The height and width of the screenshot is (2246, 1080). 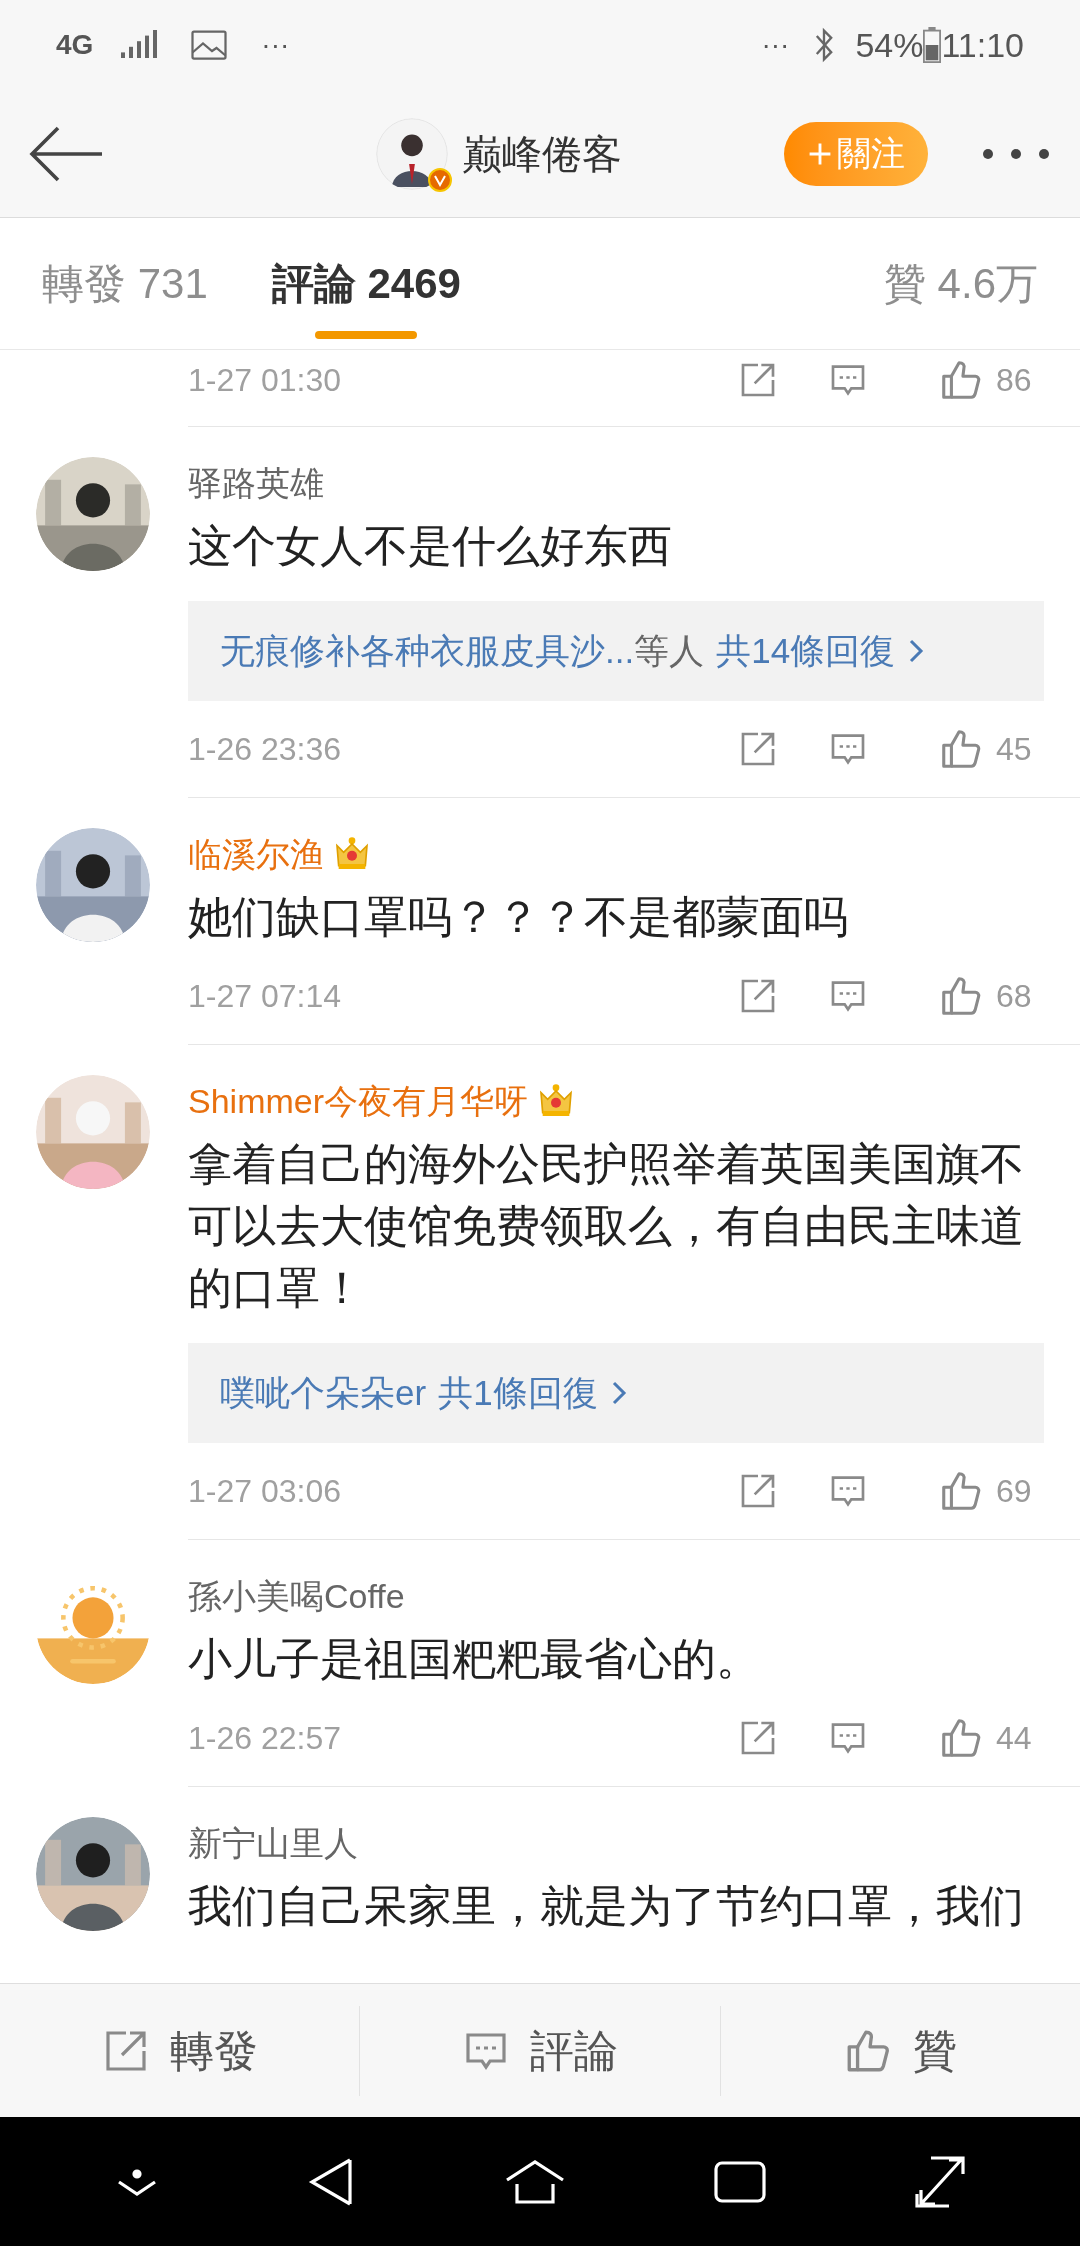 I want to click on replies-panel: 无痕修补各种衣服皮具沙...等人 共14條回復, so click(x=616, y=651).